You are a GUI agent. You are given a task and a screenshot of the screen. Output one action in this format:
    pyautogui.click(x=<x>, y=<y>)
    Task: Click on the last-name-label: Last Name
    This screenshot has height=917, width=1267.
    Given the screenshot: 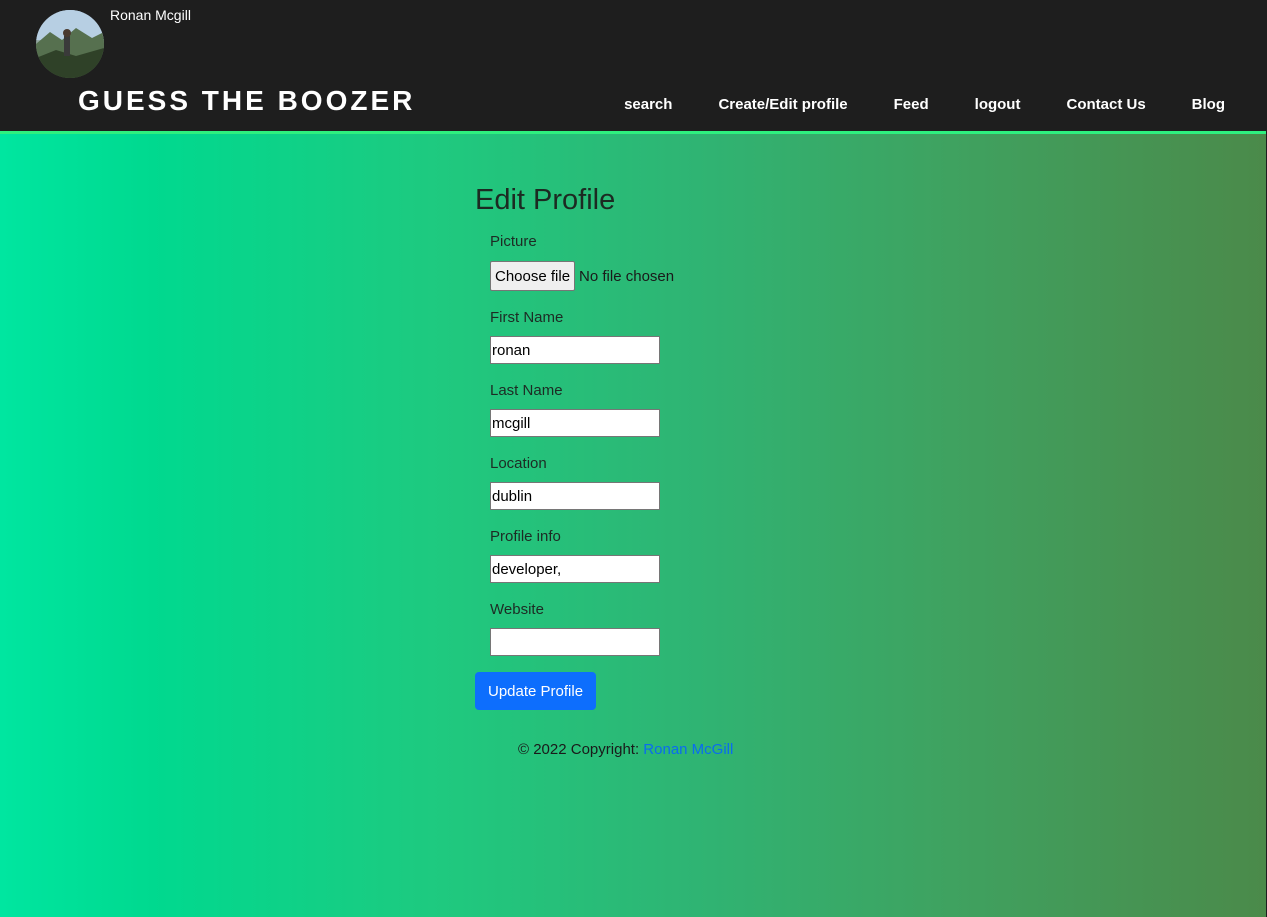 What is the action you would take?
    pyautogui.click(x=526, y=390)
    